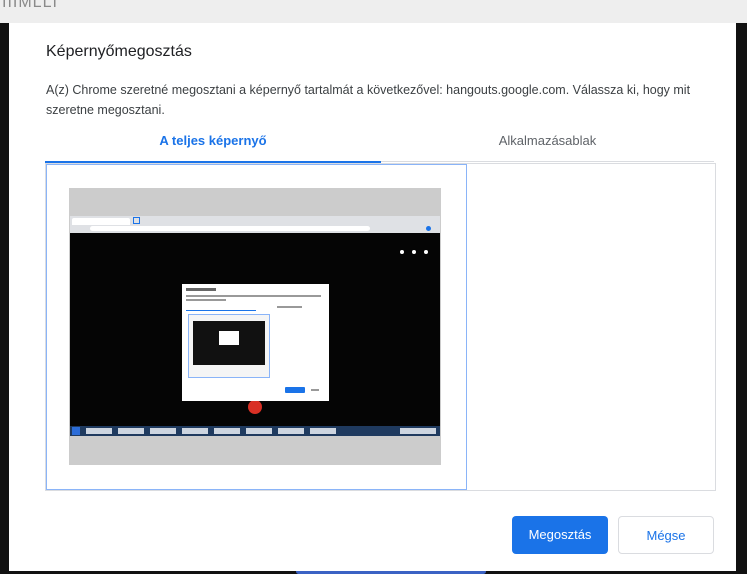  I want to click on thumbnail-call-controls, so click(415, 252).